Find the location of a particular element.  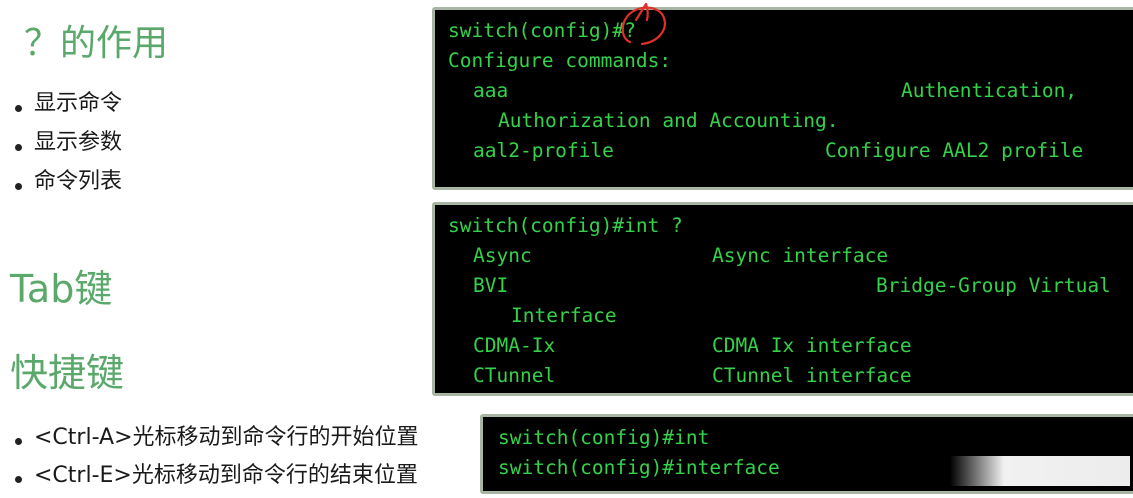

heading-tab-key: Tab键 is located at coordinates (61, 289).